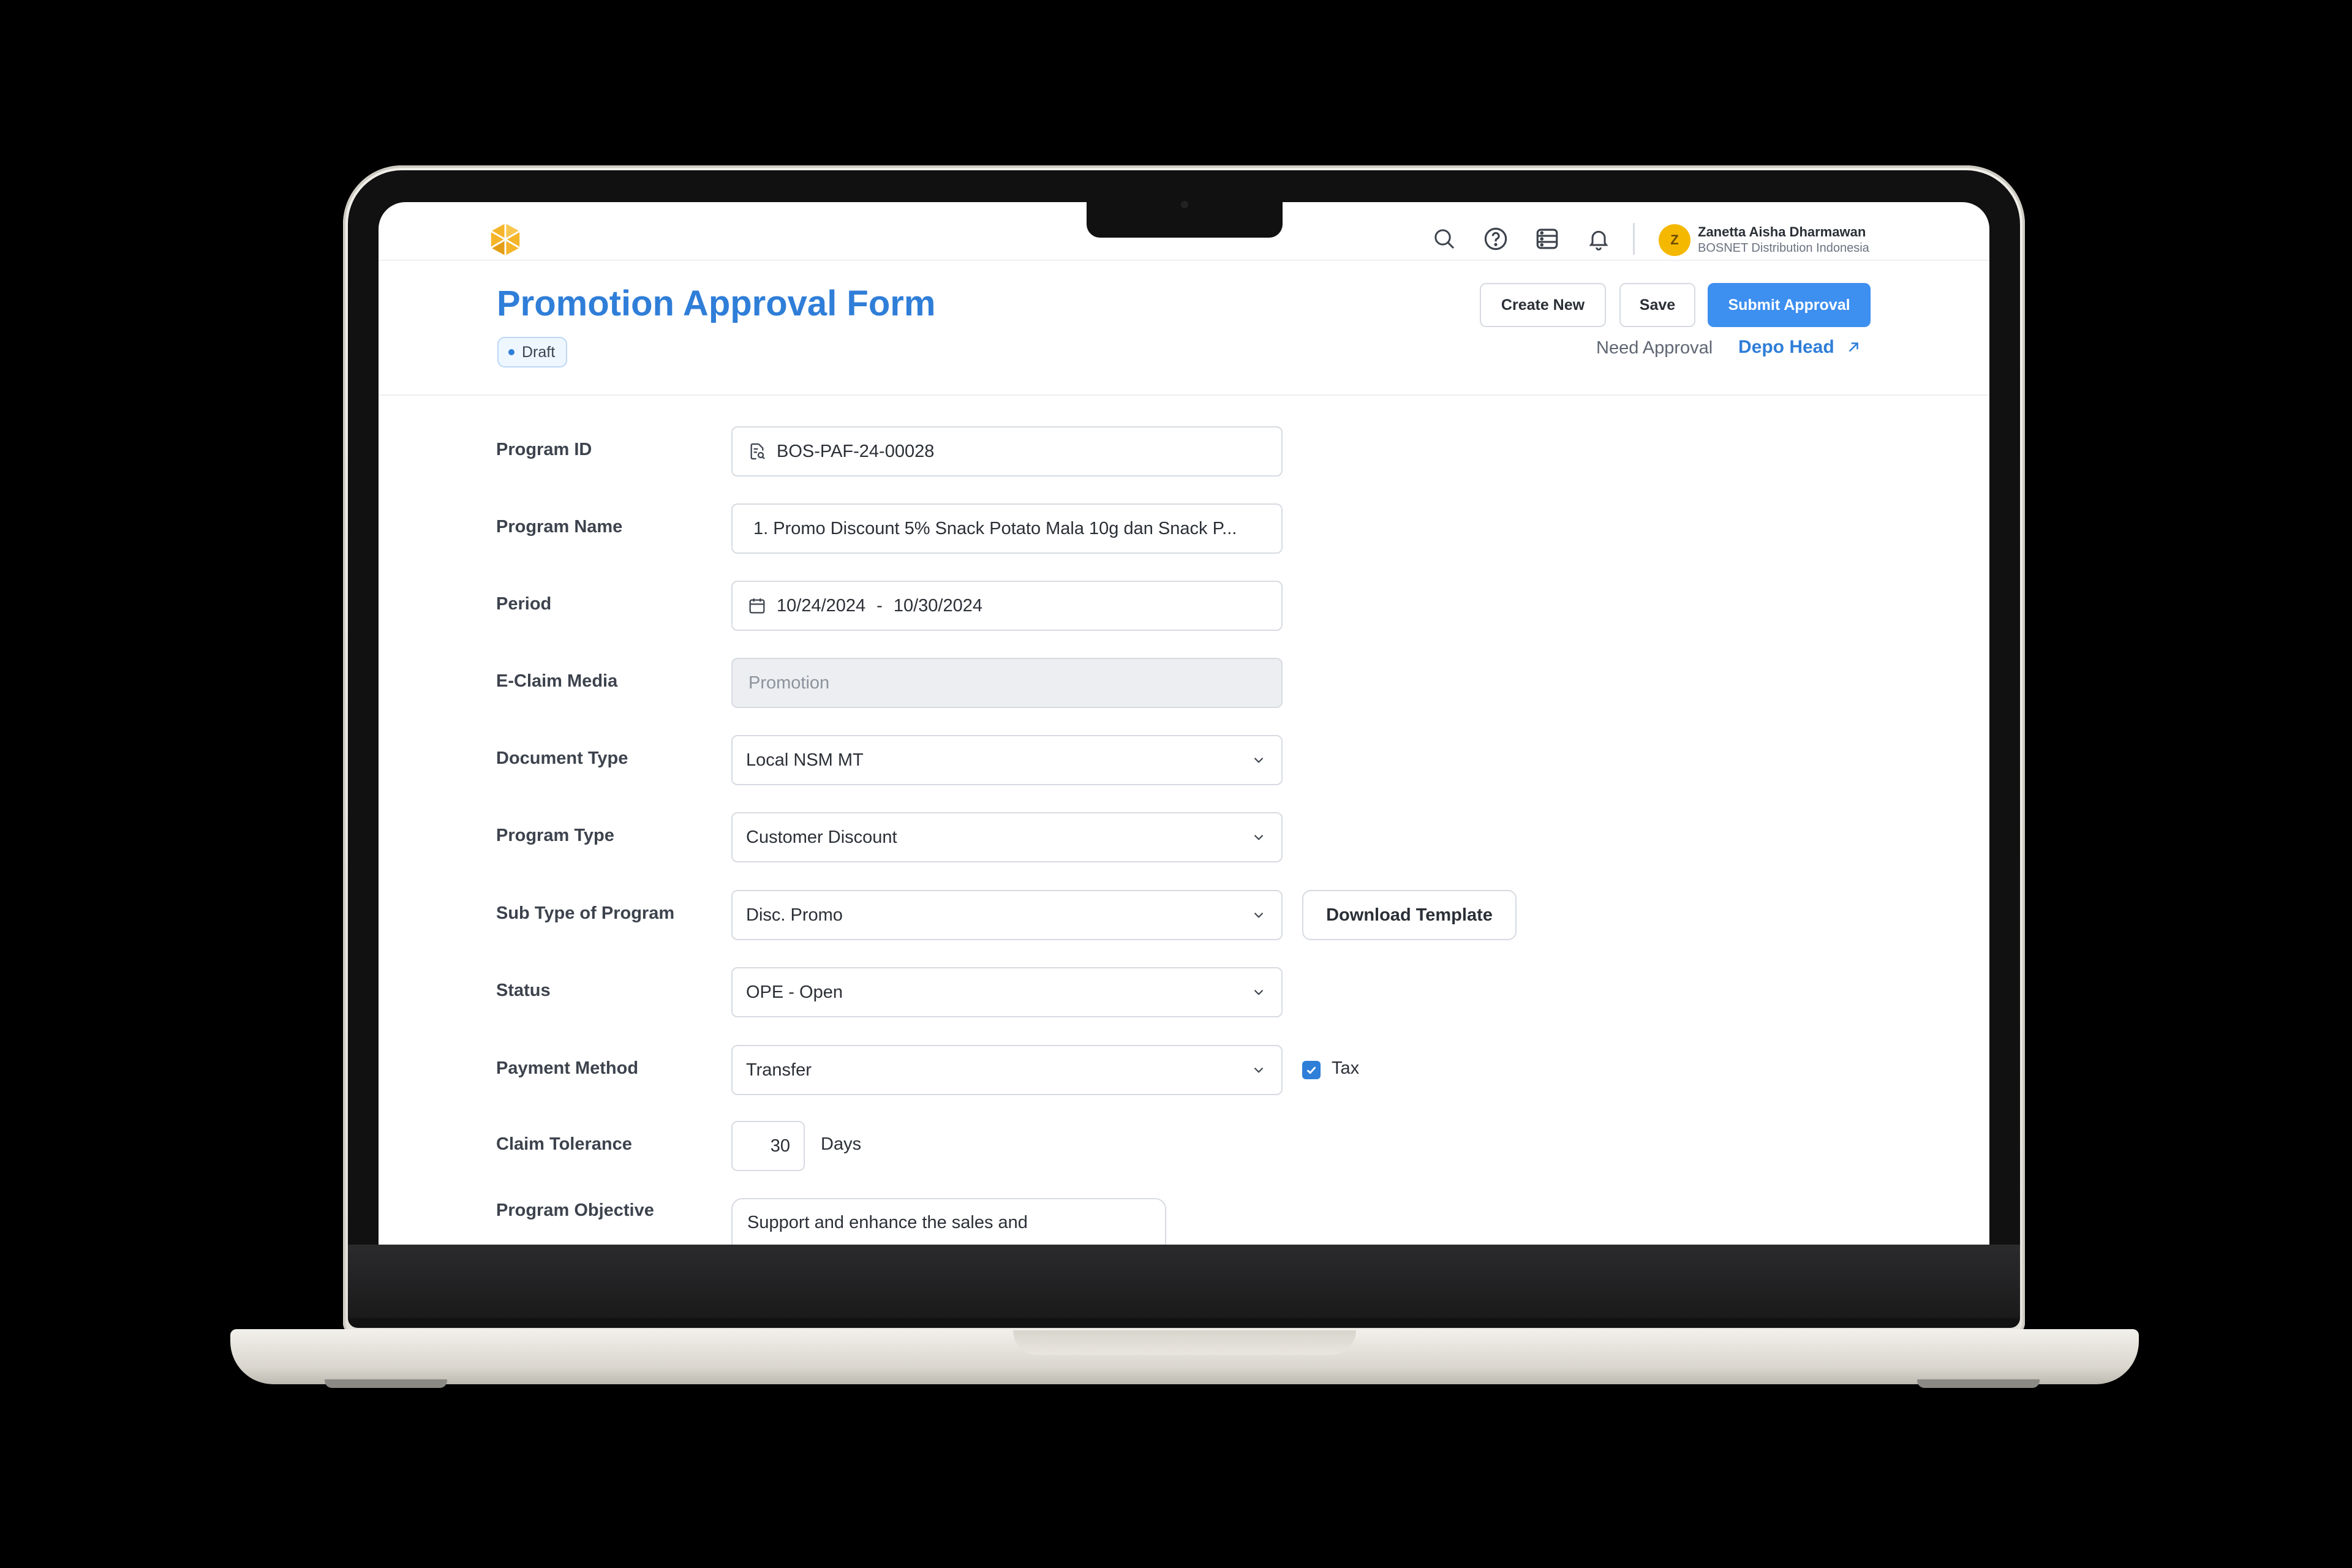 The image size is (2352, 1568). I want to click on eclaim-media-field: Promotion, so click(1007, 683).